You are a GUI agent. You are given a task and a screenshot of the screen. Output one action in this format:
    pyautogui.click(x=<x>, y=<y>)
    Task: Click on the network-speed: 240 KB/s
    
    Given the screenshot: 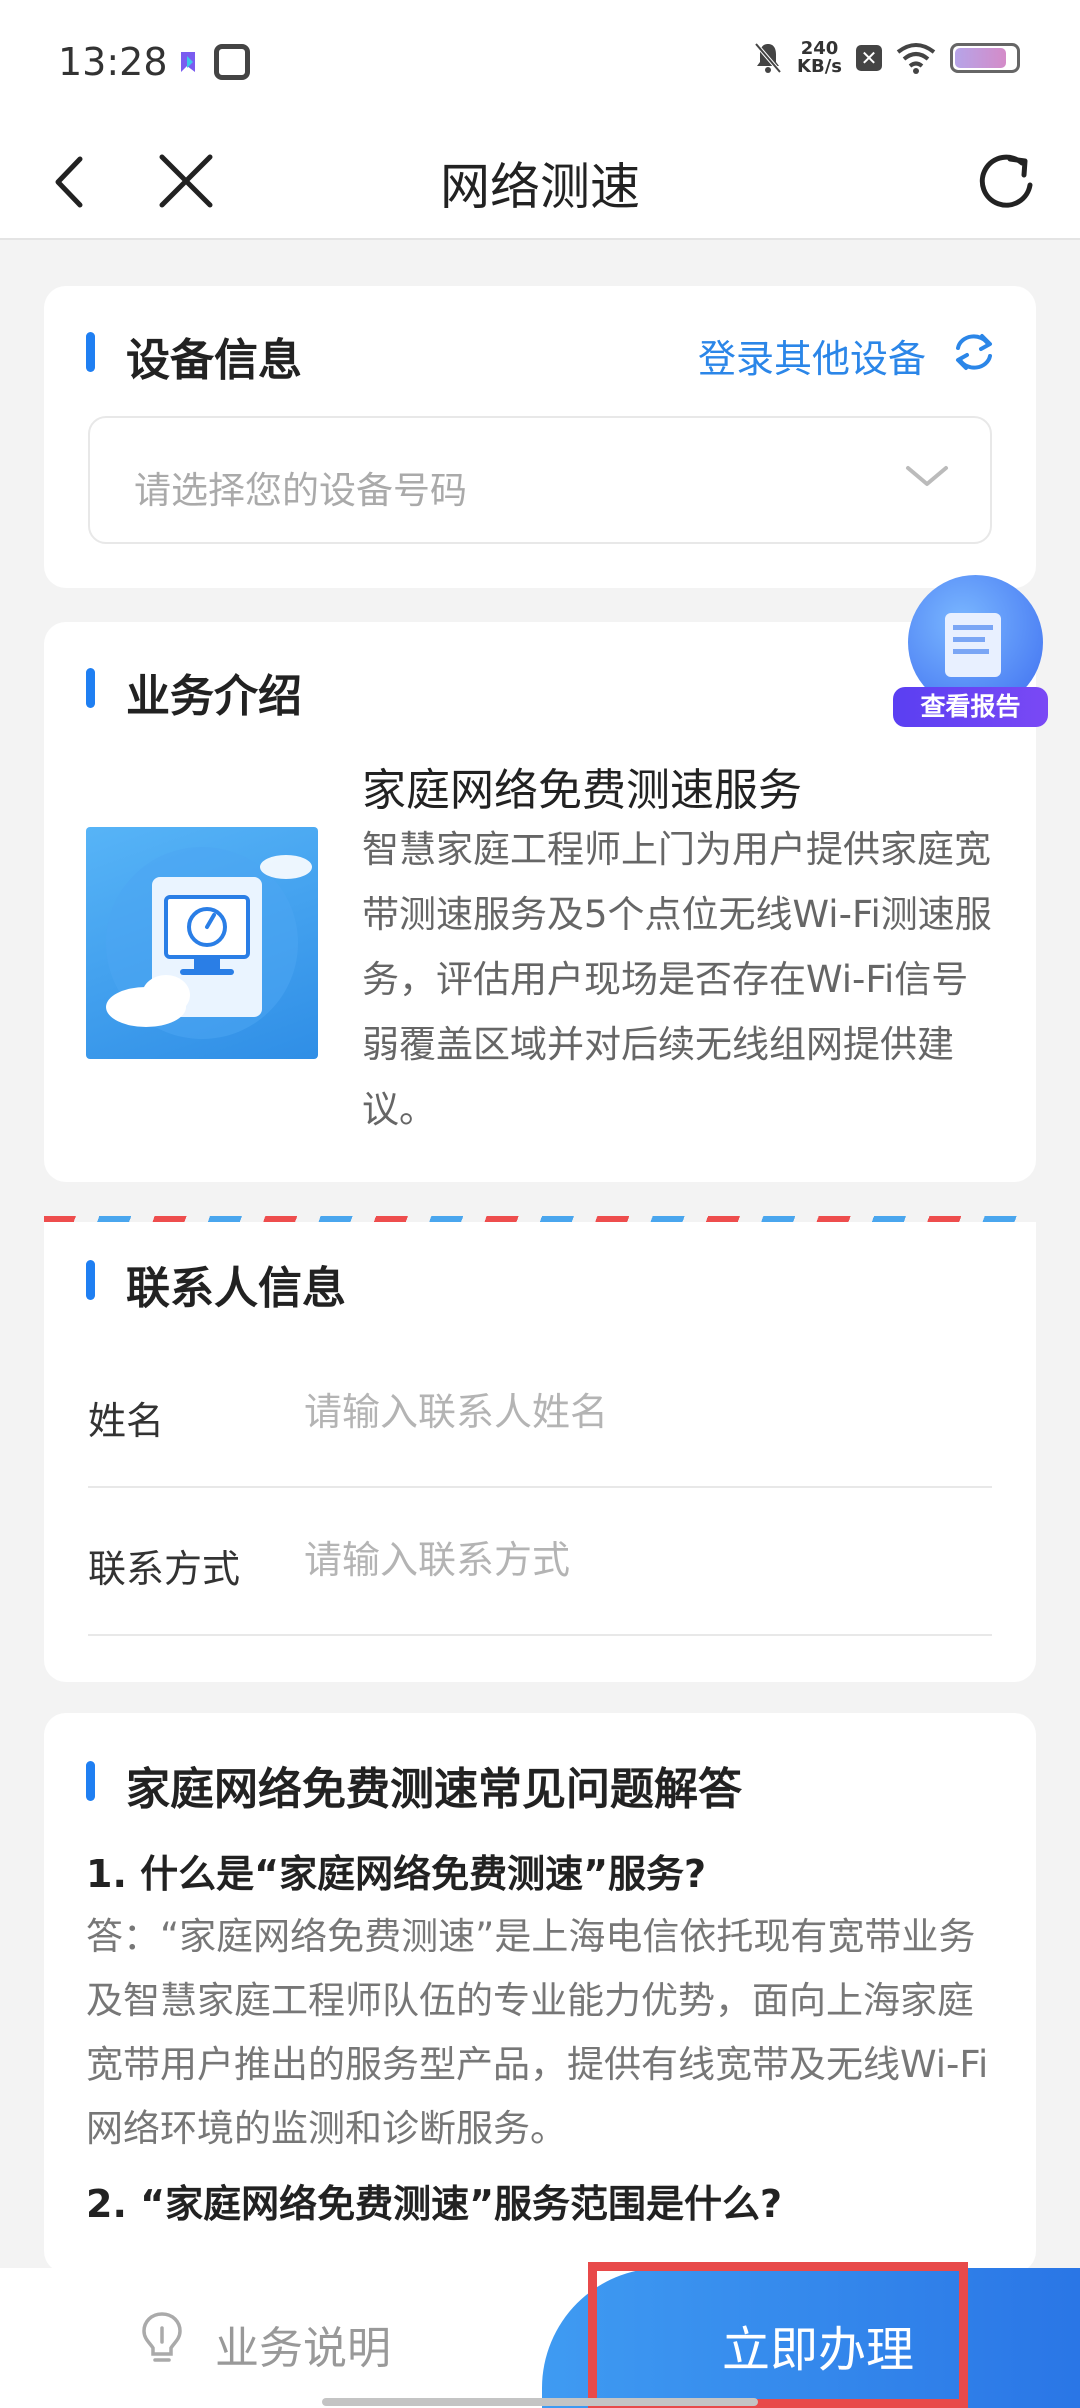 What is the action you would take?
    pyautogui.click(x=819, y=58)
    